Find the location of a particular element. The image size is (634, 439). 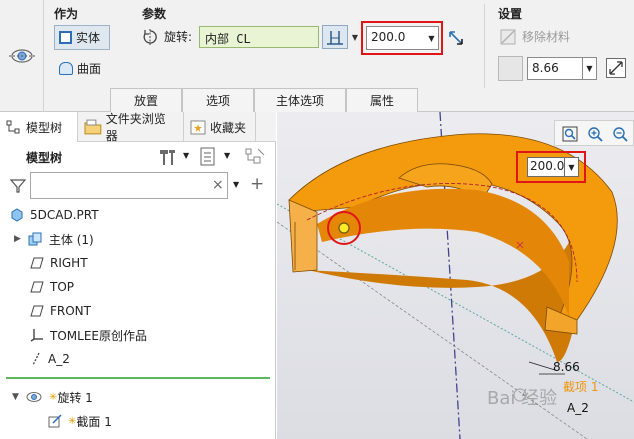

tree-item-axis: A_2 is located at coordinates (50, 359).